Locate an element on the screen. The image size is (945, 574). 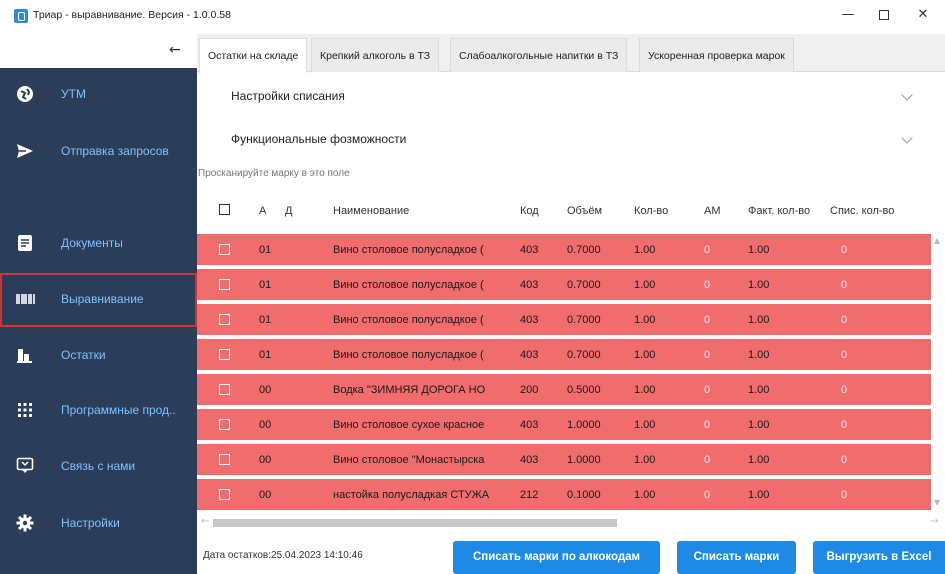
sidebar-item-documents: Документы is located at coordinates (98, 244).